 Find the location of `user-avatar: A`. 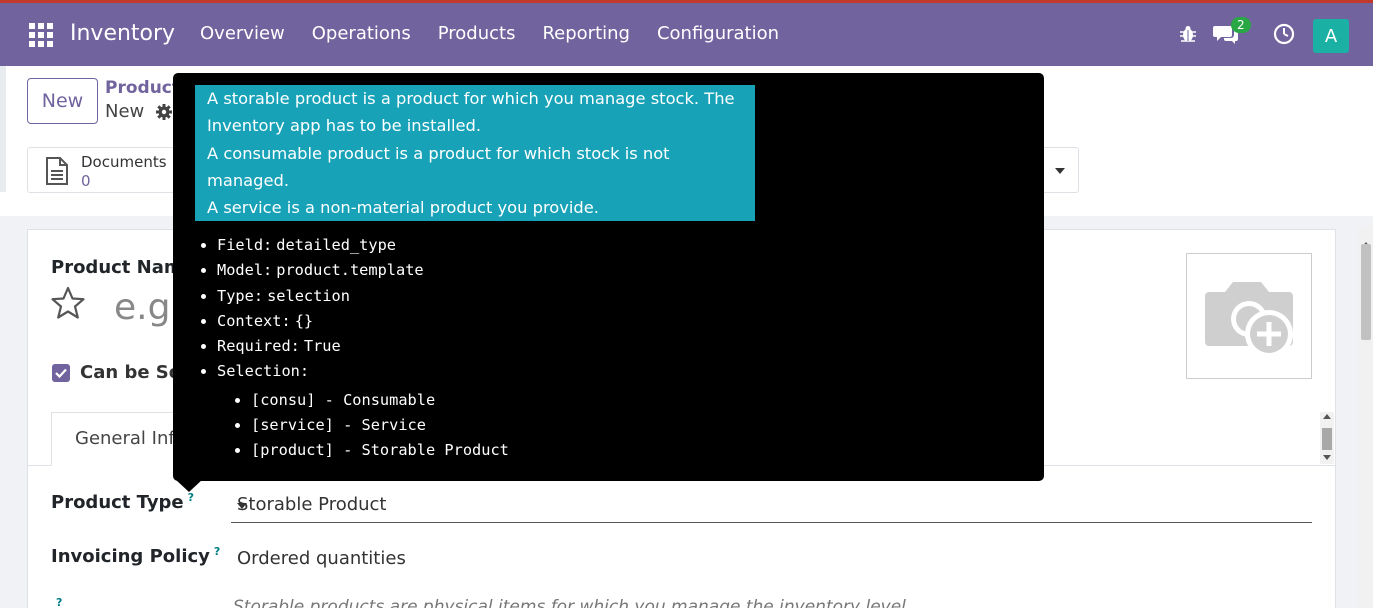

user-avatar: A is located at coordinates (1331, 36).